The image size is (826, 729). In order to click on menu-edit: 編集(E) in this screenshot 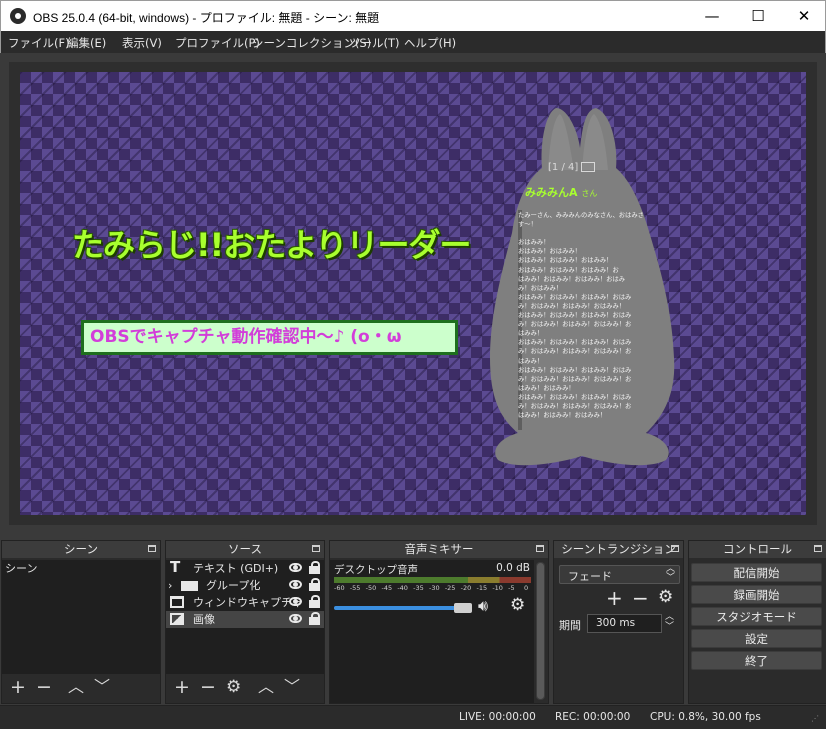, I will do `click(86, 43)`.